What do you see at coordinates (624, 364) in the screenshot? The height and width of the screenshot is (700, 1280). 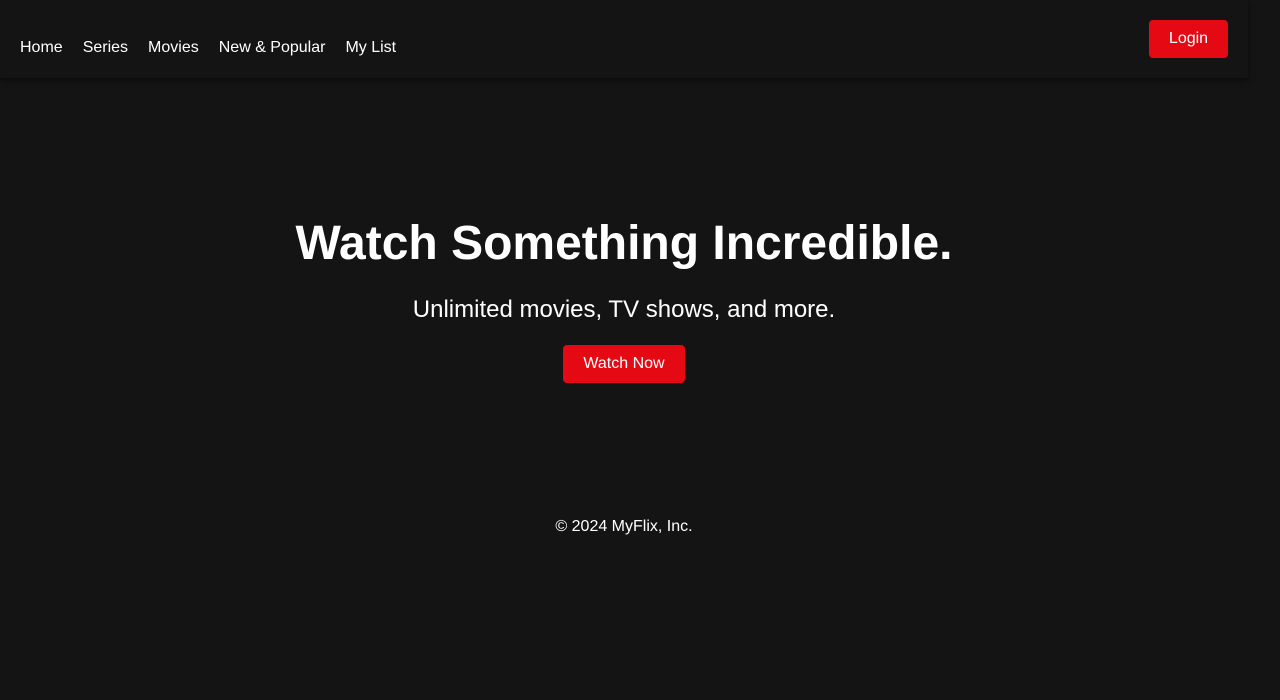 I see `watch-now-button: Watch Now` at bounding box center [624, 364].